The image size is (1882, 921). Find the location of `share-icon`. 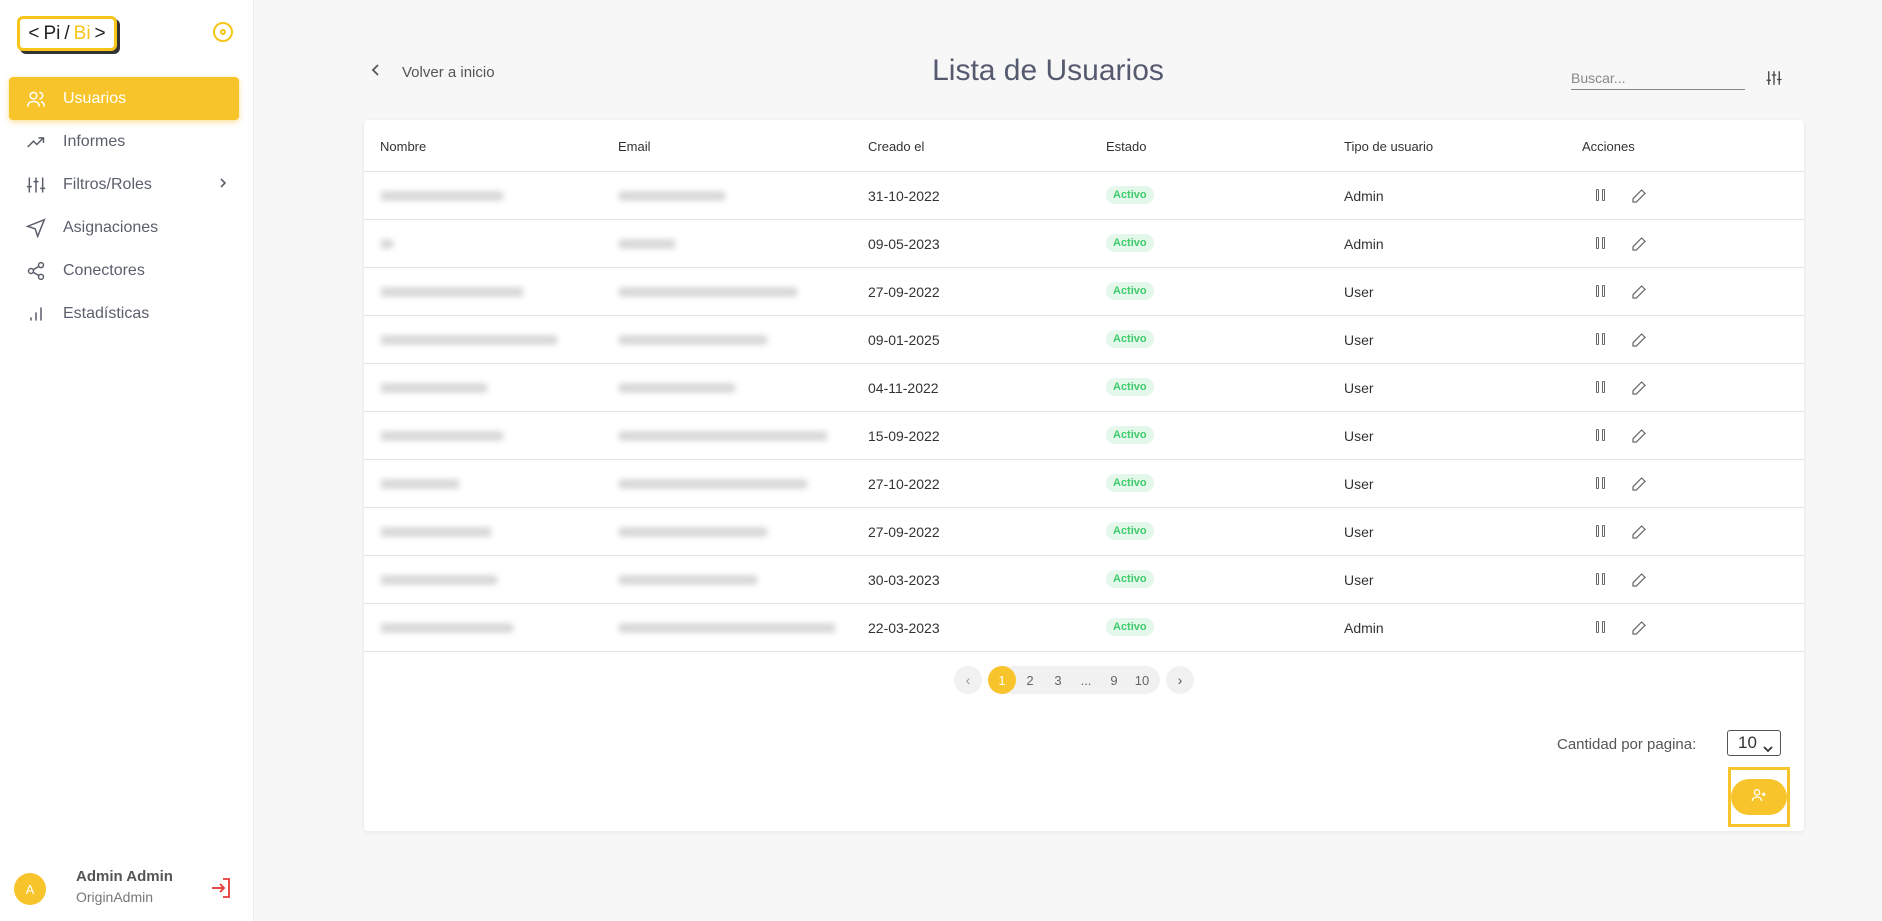

share-icon is located at coordinates (36, 271).